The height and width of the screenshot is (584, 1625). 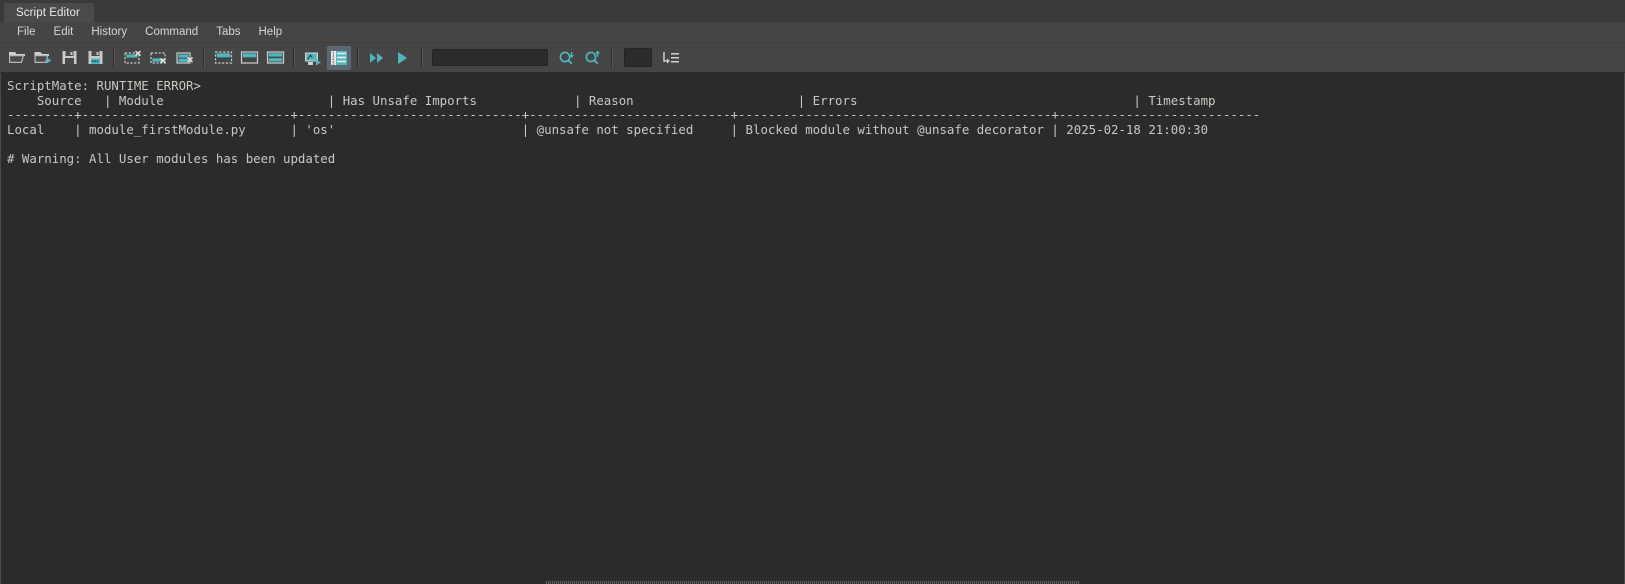 I want to click on clear-all-button, so click(x=185, y=58).